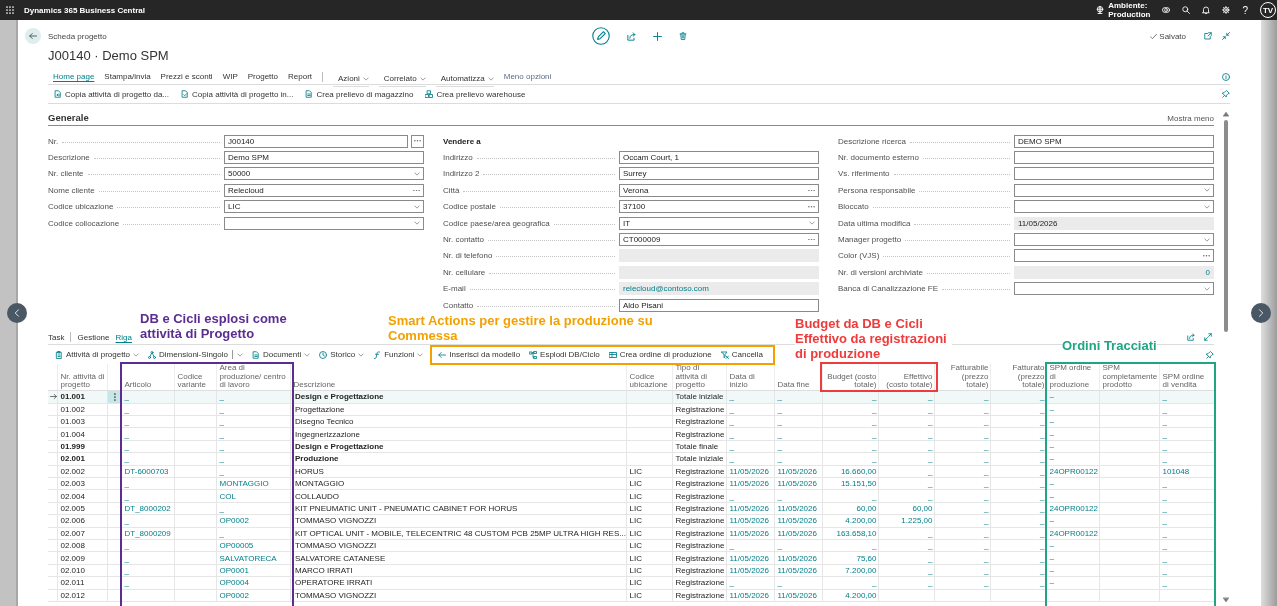 The image size is (1277, 606). Describe the element at coordinates (1191, 337) in the screenshot. I see `share-icon` at that location.